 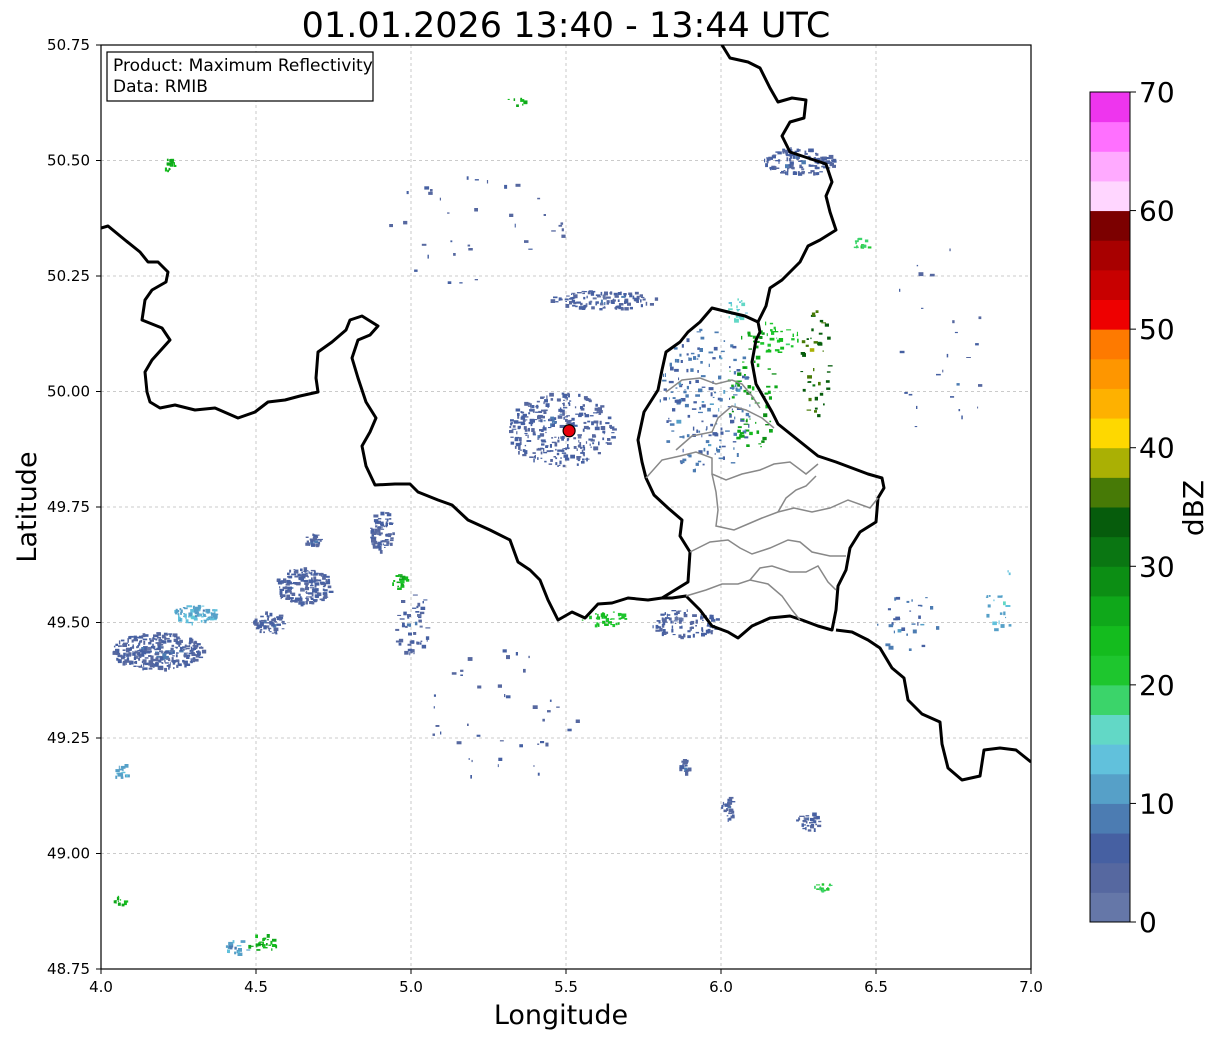 What do you see at coordinates (876, 987) in the screenshot?
I see `x-tick-label: 6.5` at bounding box center [876, 987].